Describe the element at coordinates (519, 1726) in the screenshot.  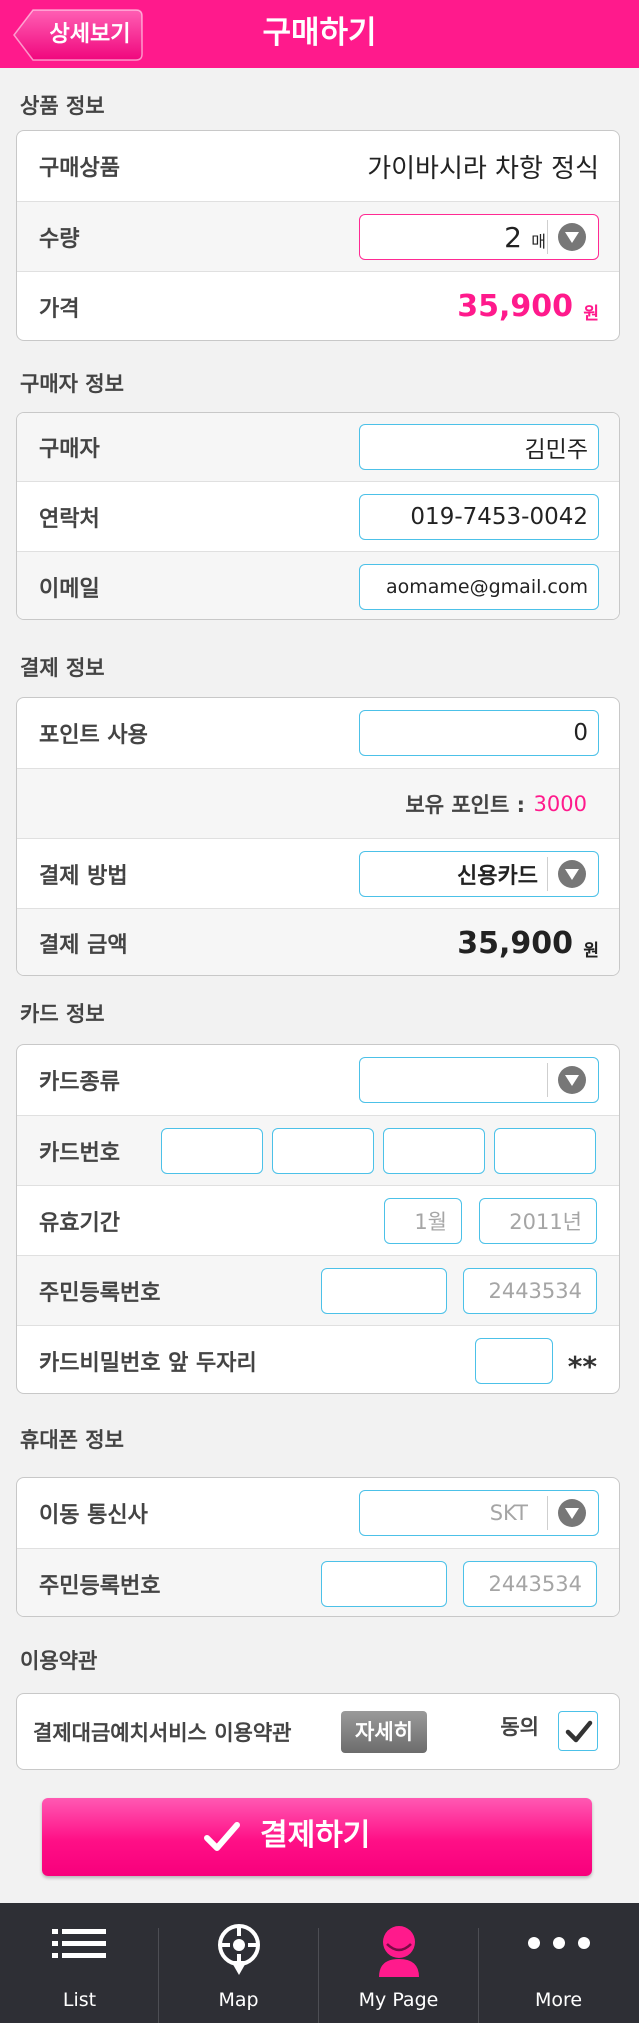
I see `agree-label: 동의` at that location.